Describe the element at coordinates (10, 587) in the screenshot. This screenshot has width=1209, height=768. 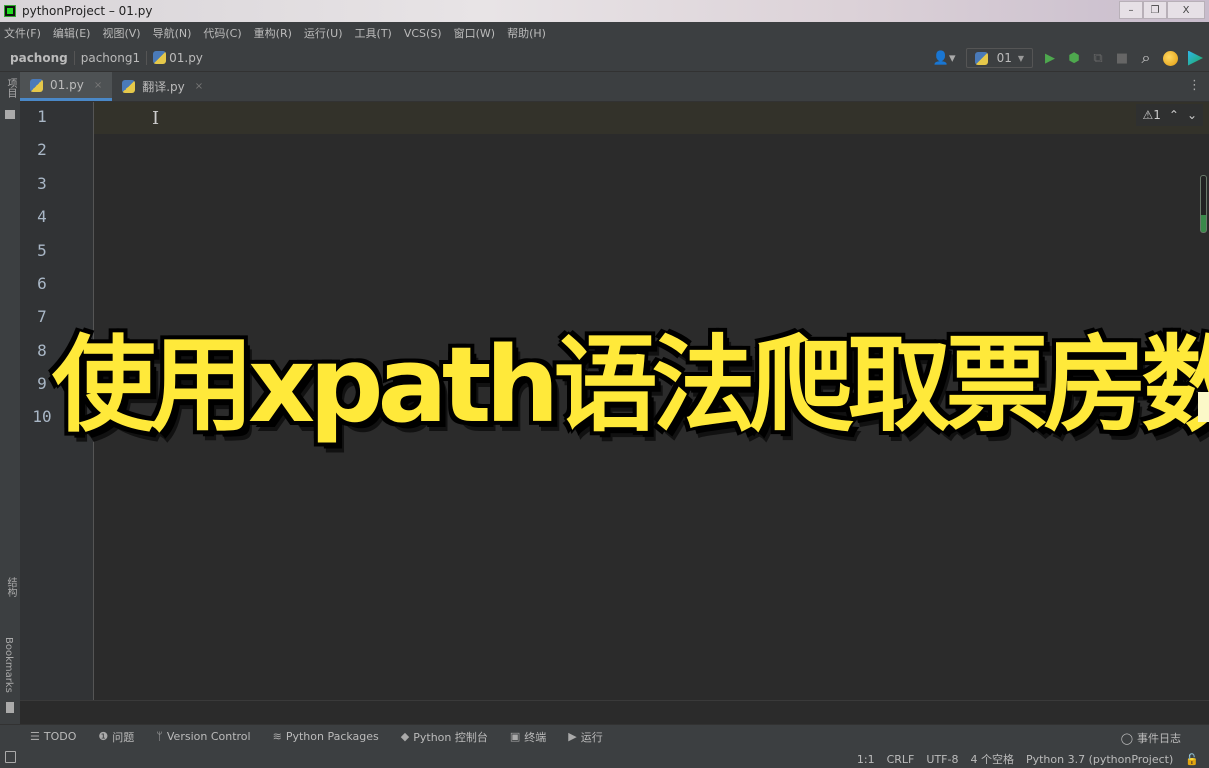
I see `structure-tool-button: 结构` at that location.